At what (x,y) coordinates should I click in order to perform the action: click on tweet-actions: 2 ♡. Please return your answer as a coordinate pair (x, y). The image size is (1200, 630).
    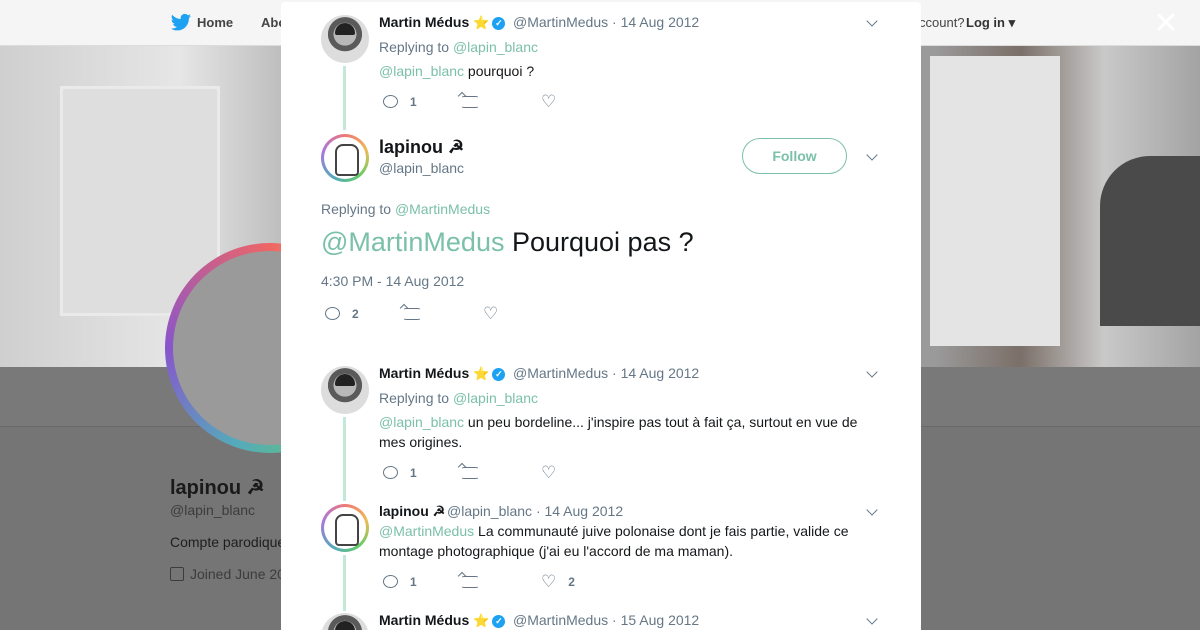
    Looking at the image, I should click on (425, 314).